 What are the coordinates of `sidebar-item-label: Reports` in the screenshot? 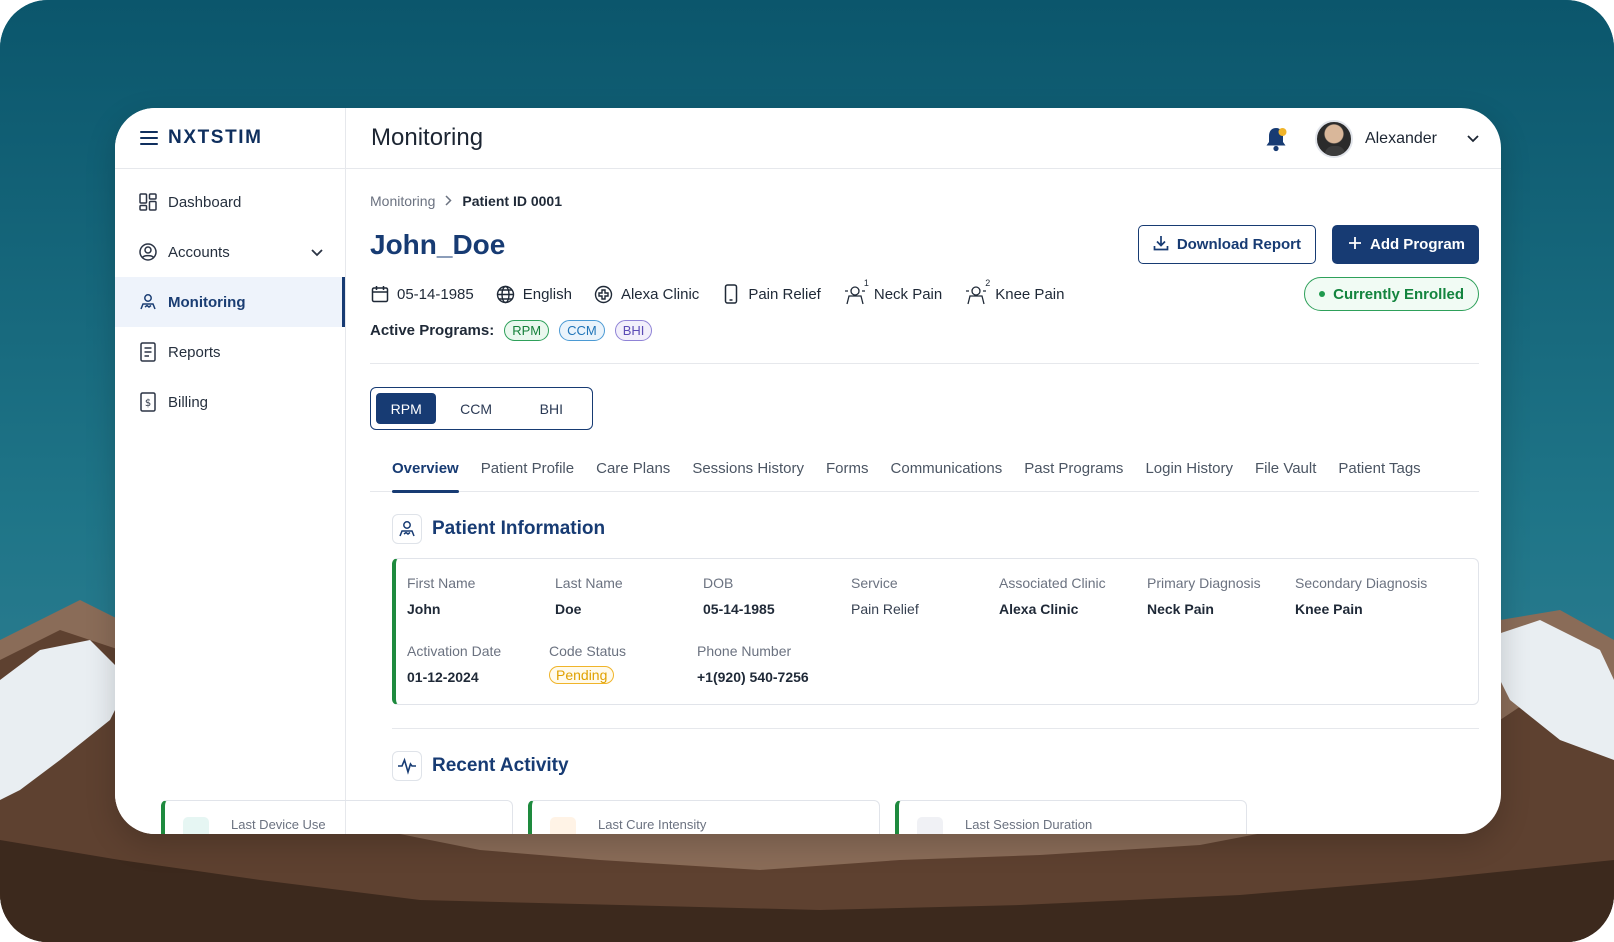 It's located at (194, 352).